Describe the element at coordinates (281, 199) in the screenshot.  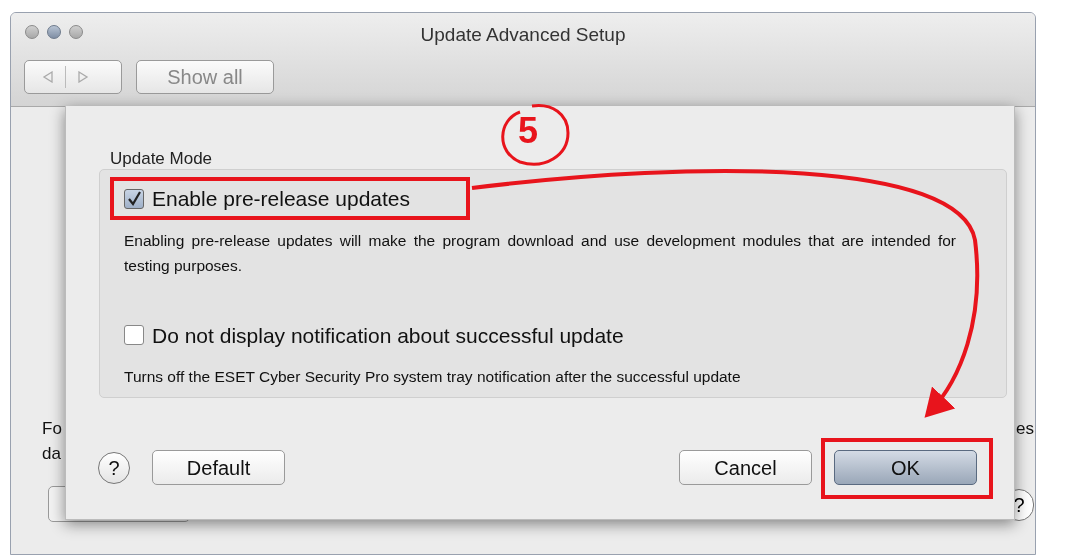
I see `checkbox-label: Enable pre-release updates` at that location.